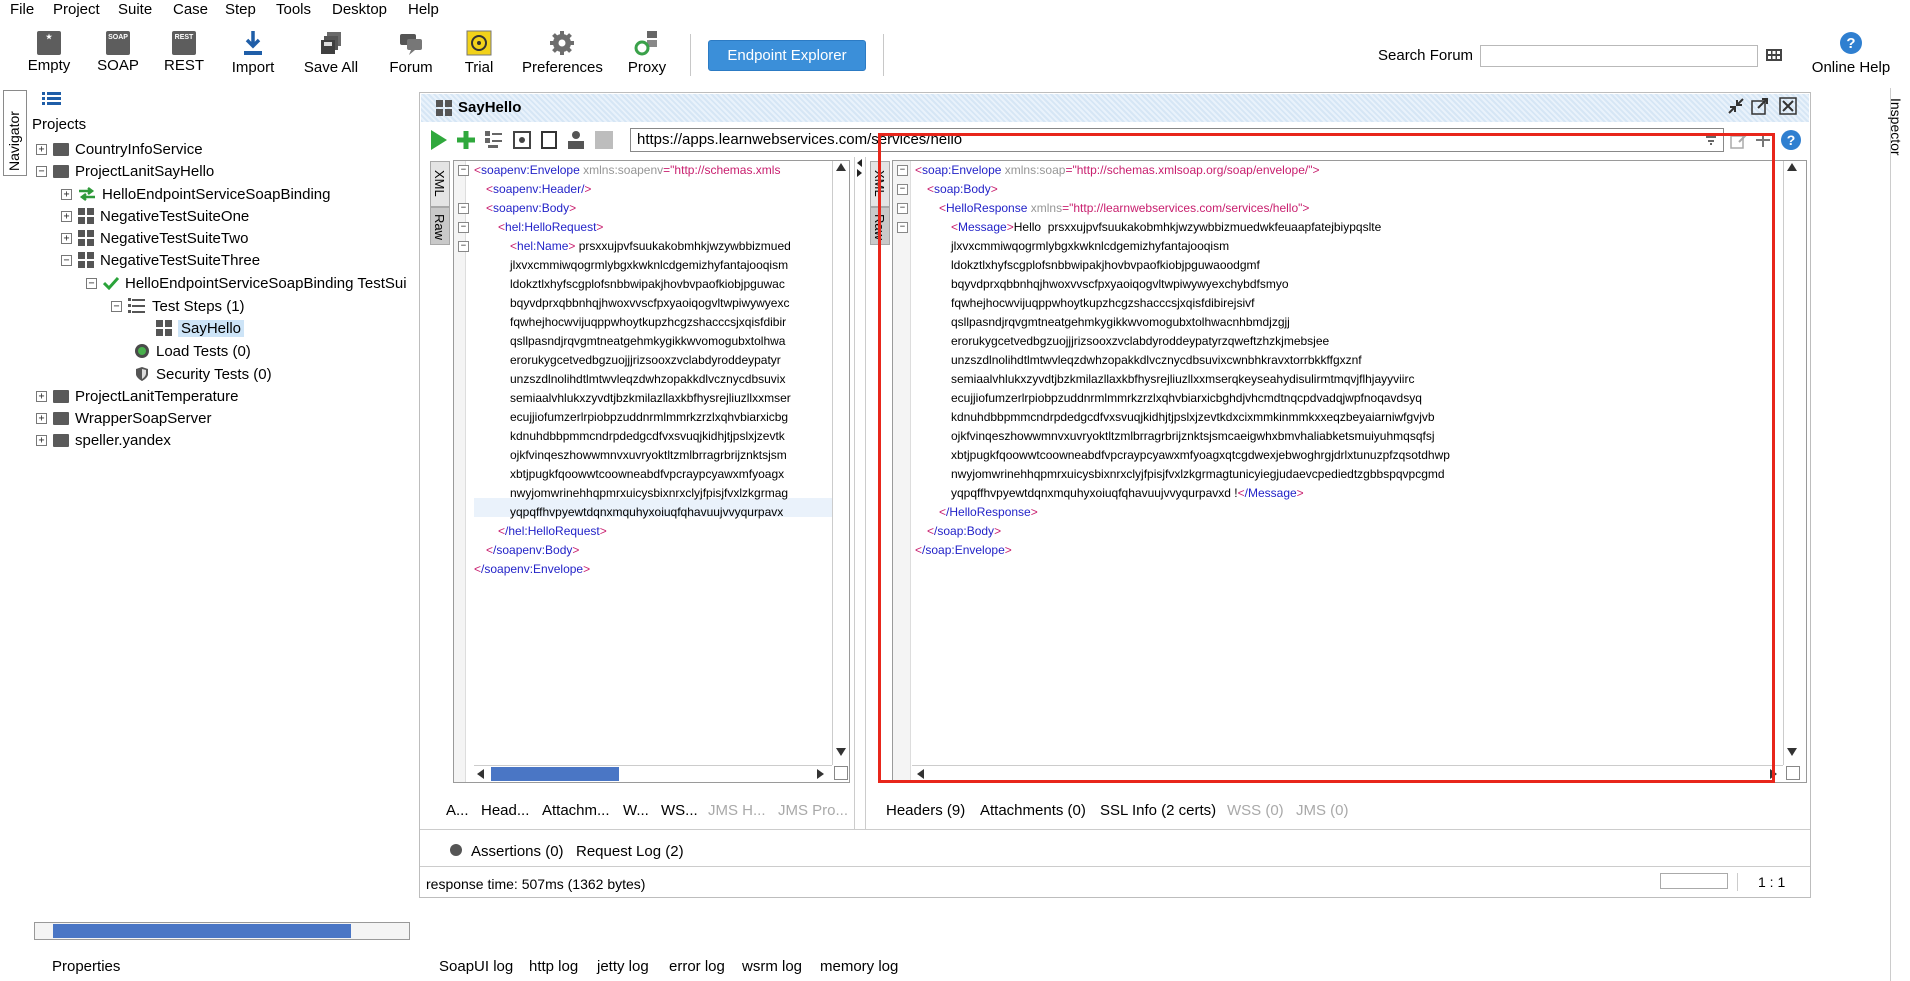 The height and width of the screenshot is (981, 1910). I want to click on tree-item-projectlanitsayhello: − ProjectLanitSayHello, so click(125, 171).